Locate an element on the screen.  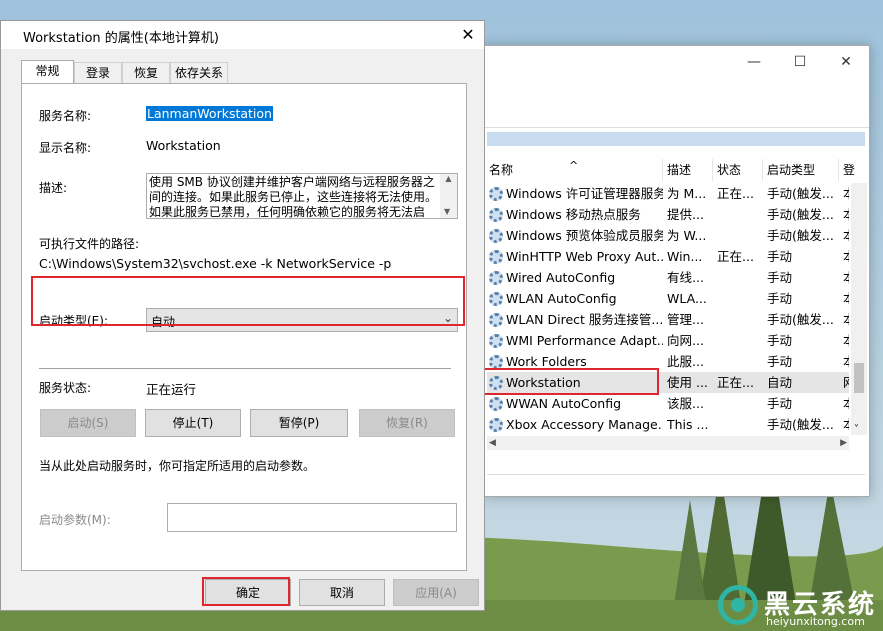
scrollbar-thumb is located at coordinates (859, 378).